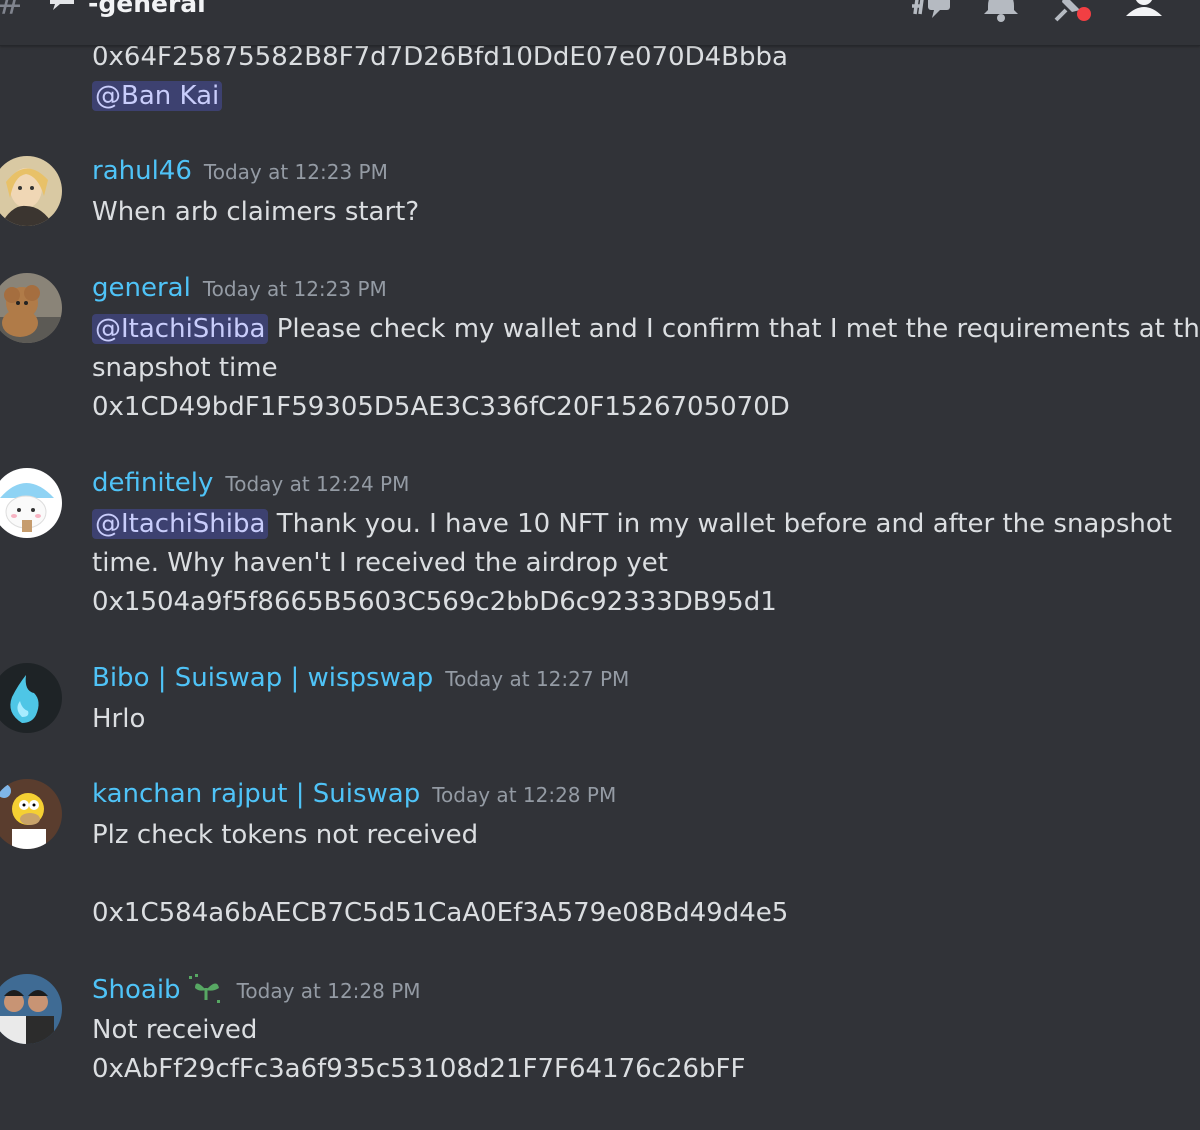  I want to click on username: Bibo | Suiswap | wispswap, so click(262, 678).